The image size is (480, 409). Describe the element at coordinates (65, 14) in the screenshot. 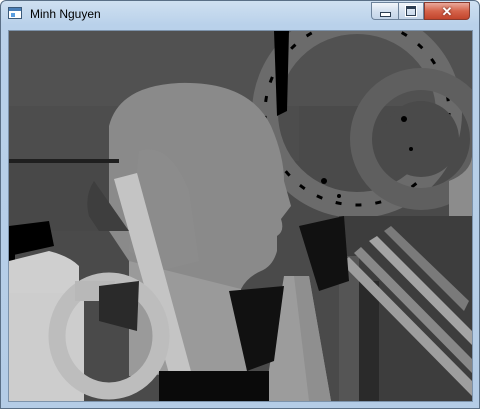

I see `window-title: Minh Nguyen` at that location.